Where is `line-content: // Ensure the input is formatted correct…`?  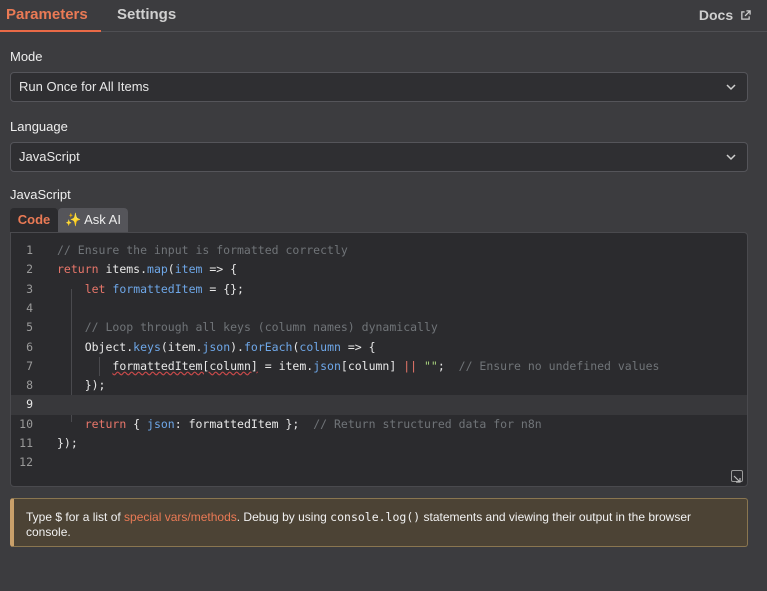
line-content: // Ensure the input is formatted correct… is located at coordinates (202, 250).